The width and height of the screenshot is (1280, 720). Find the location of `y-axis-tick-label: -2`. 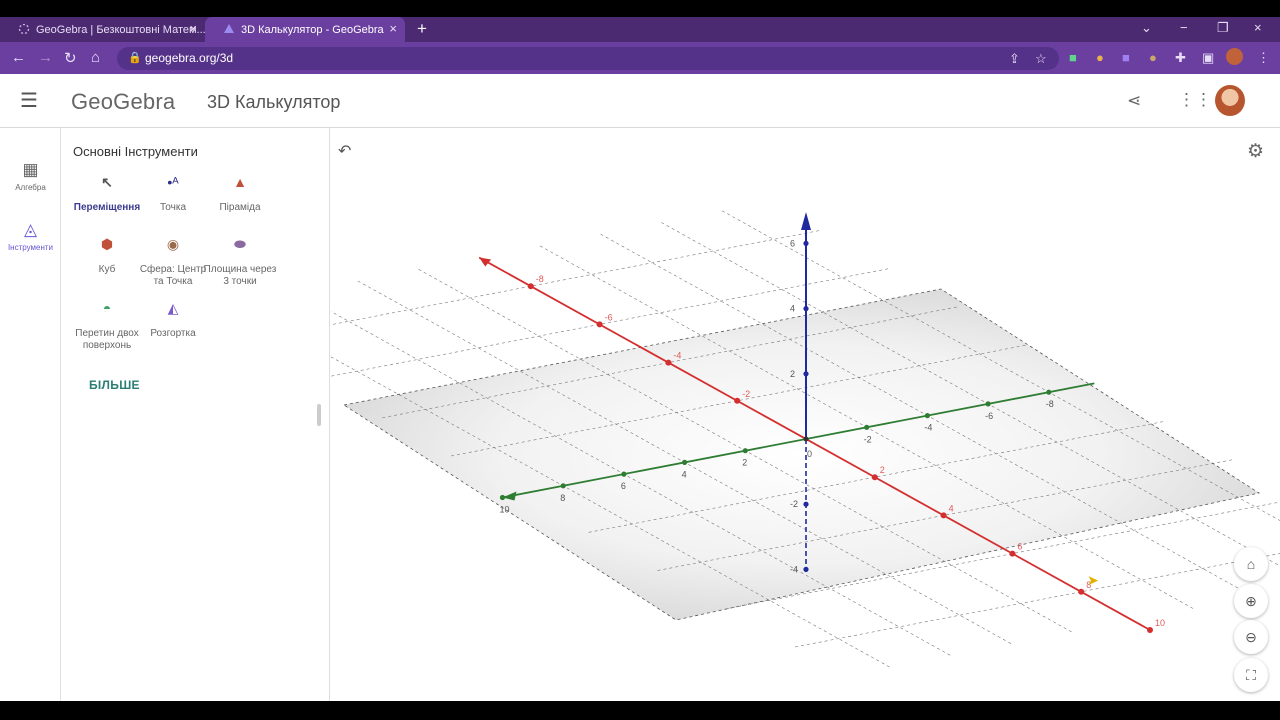

y-axis-tick-label: -2 is located at coordinates (868, 439).